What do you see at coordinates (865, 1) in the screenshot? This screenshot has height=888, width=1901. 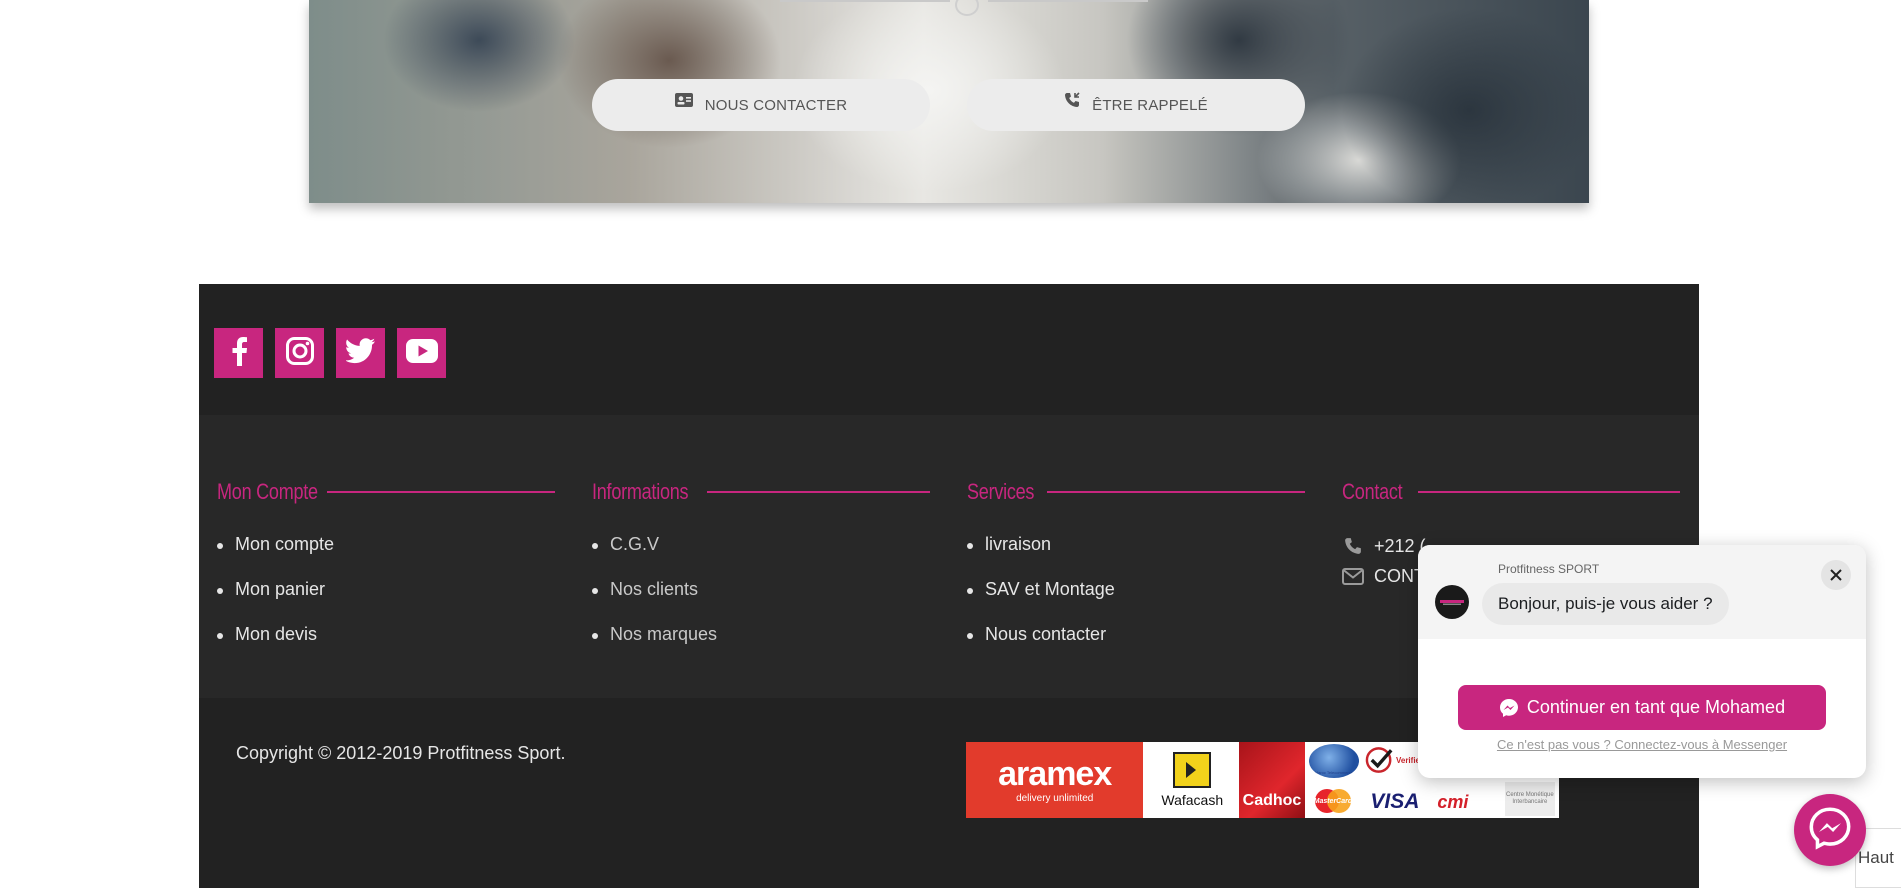 I see `hero-divider-left` at bounding box center [865, 1].